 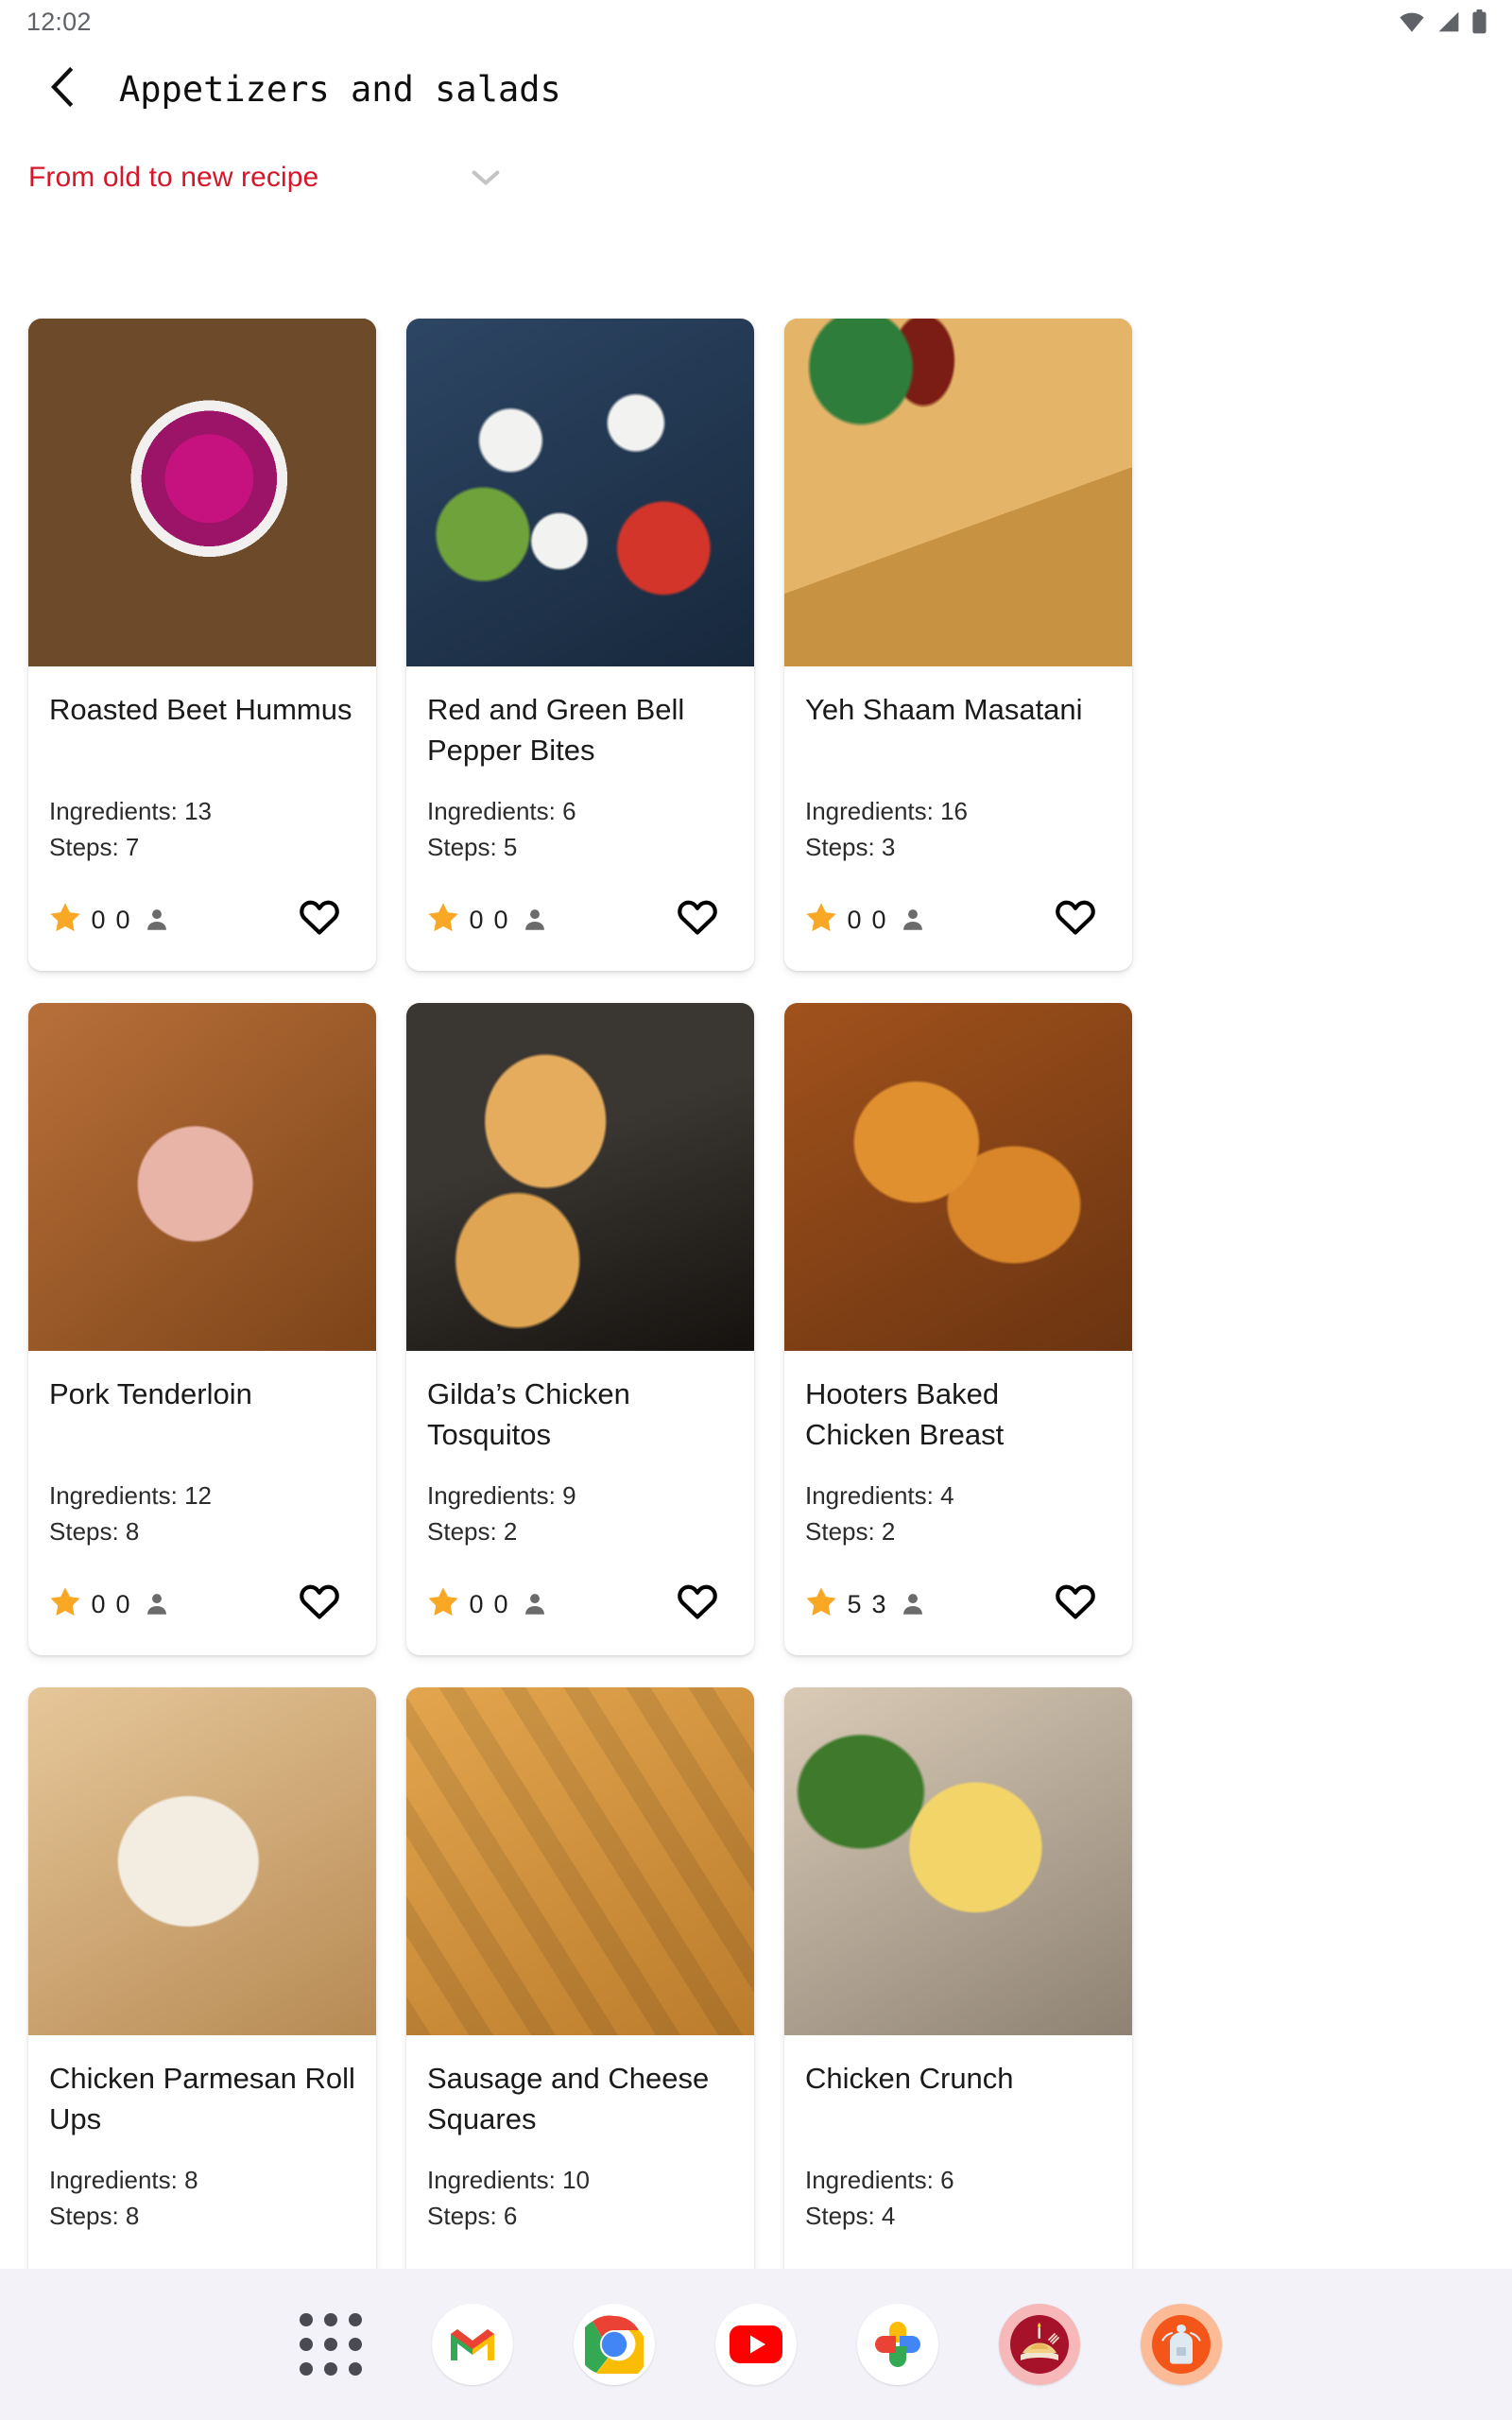 What do you see at coordinates (202, 2198) in the screenshot?
I see `recipe-counts: Ingredients: 8 Steps: 8` at bounding box center [202, 2198].